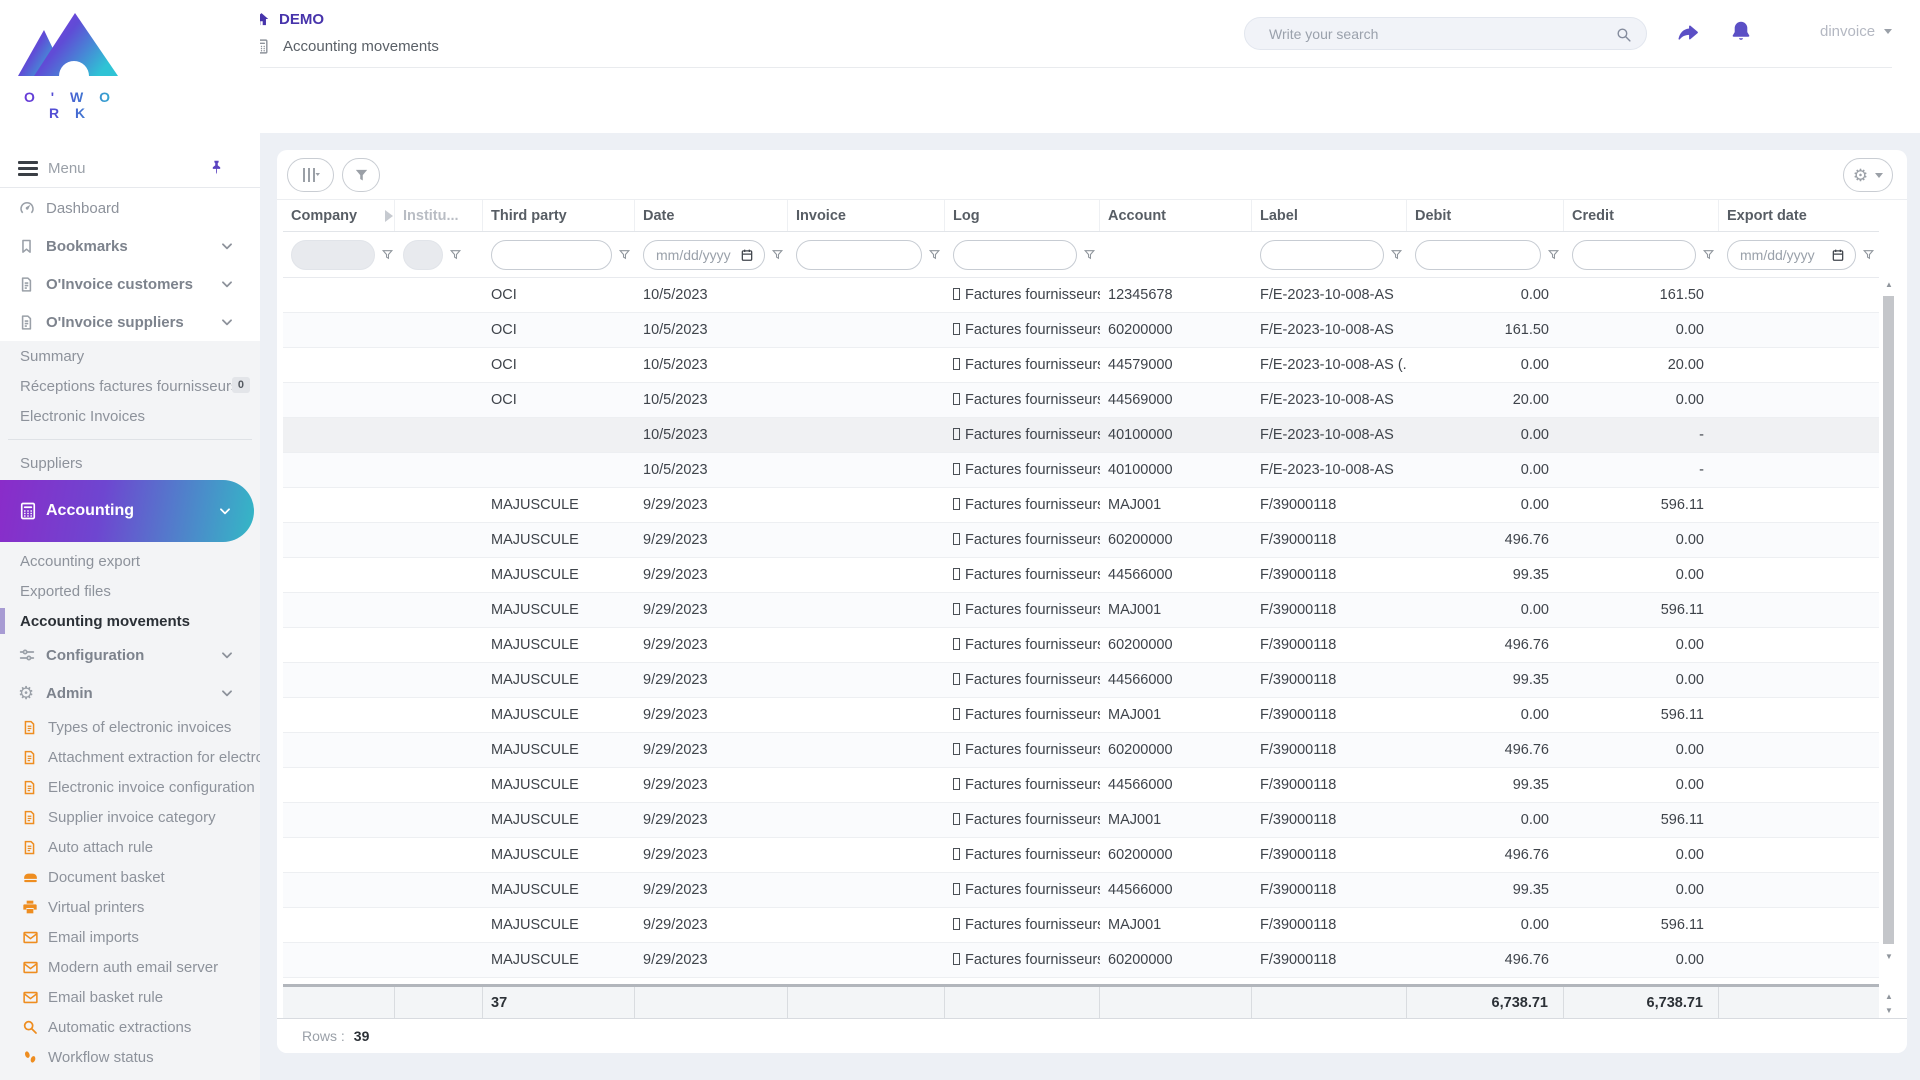  Describe the element at coordinates (1889, 1011) in the screenshot. I see `footer-scroll-down-icon: ▼` at that location.